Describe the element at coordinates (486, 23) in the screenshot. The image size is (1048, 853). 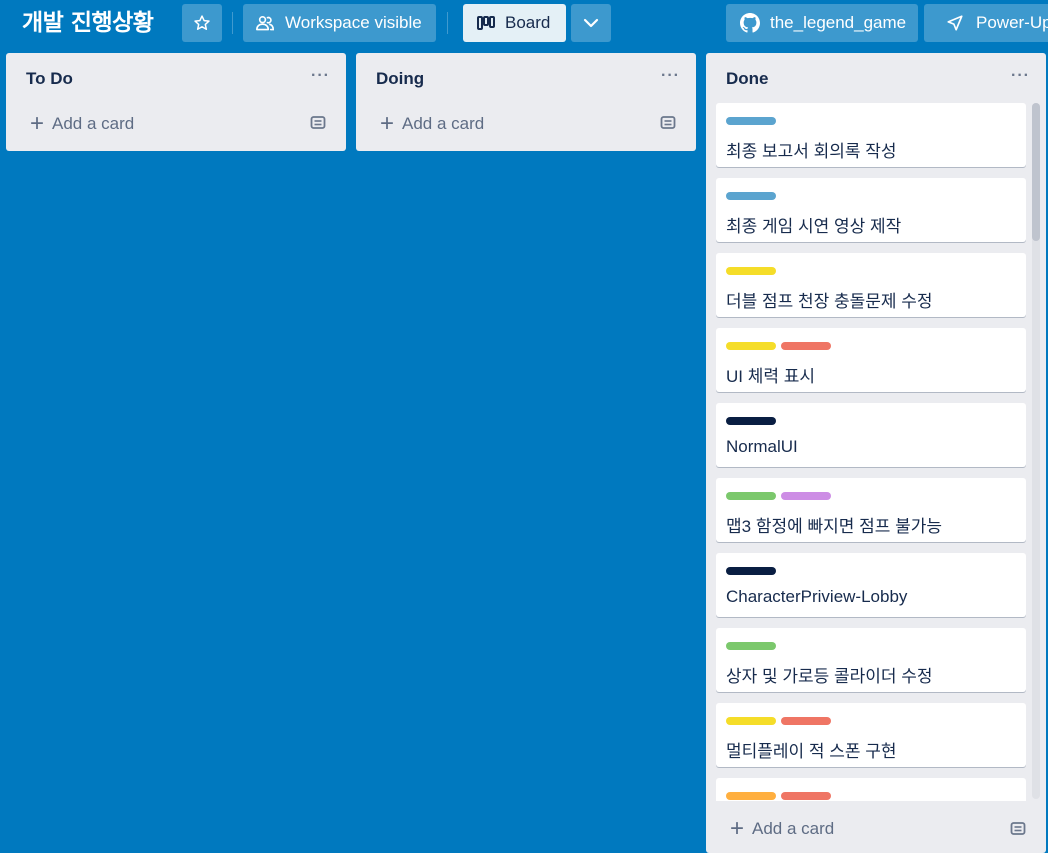
I see `board-view-icon` at that location.